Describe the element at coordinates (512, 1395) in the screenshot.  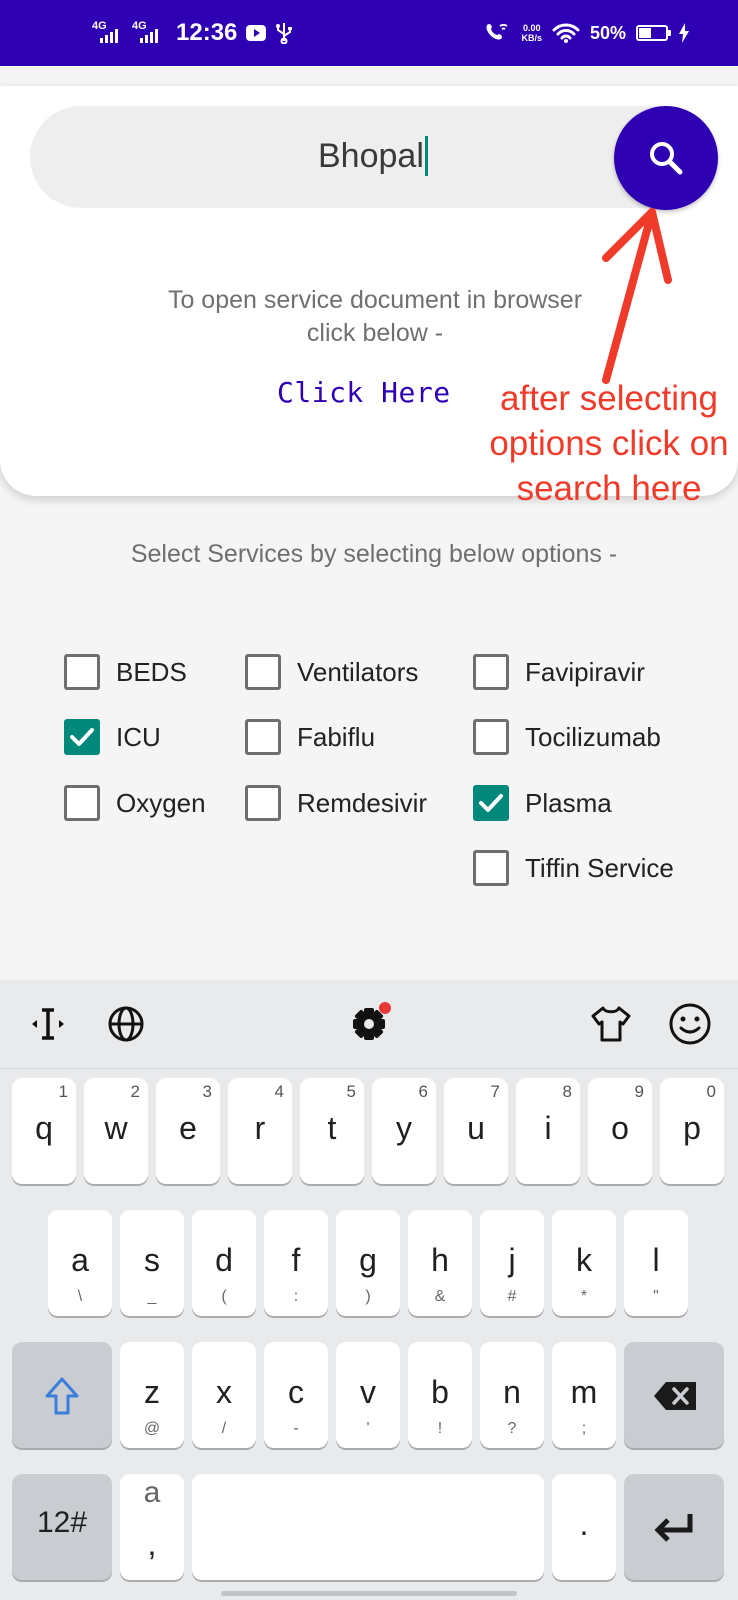
I see `key-n: n?` at that location.